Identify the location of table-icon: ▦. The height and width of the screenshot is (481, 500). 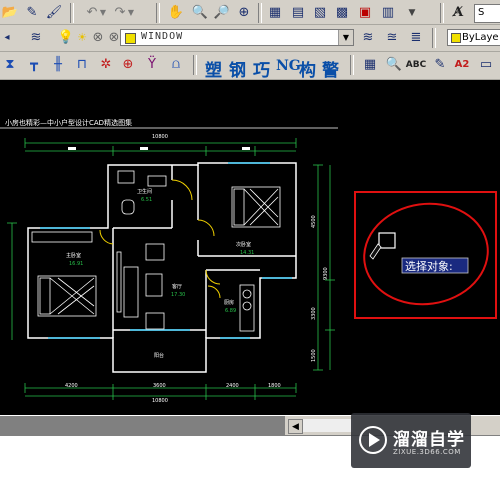
(370, 64).